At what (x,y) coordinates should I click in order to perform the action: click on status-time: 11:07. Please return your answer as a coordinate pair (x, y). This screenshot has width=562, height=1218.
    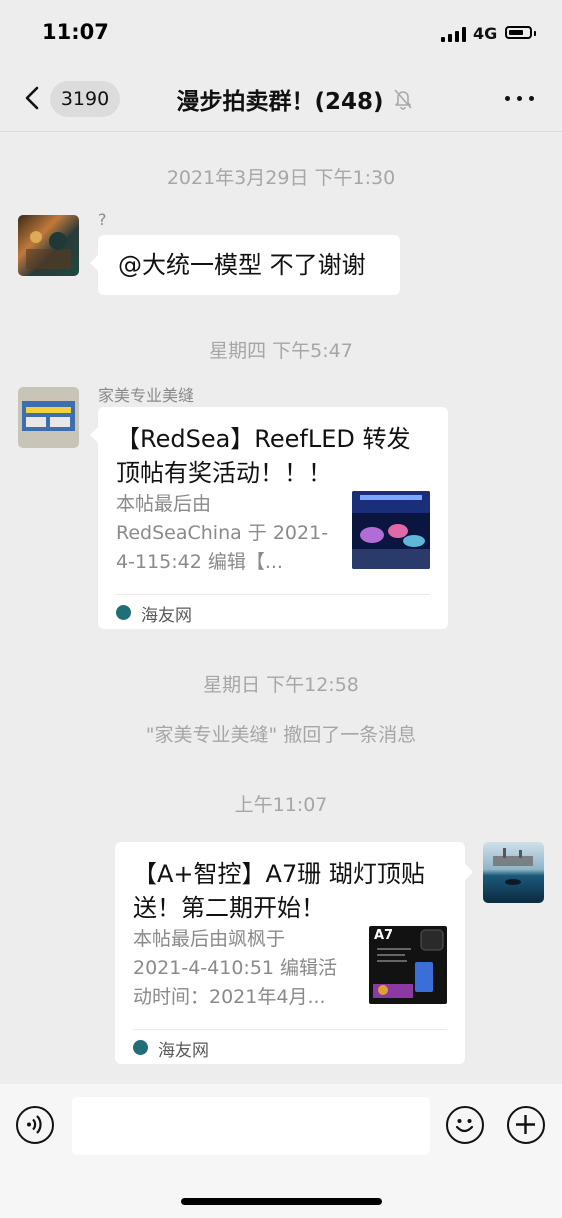
    Looking at the image, I should click on (75, 32).